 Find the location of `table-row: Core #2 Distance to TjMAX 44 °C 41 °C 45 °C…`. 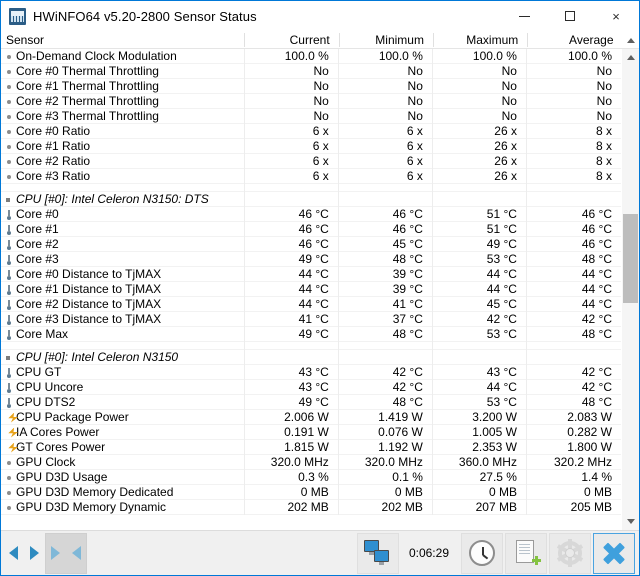

table-row: Core #2 Distance to TjMAX 44 °C 41 °C 45 °C… is located at coordinates (311, 304).